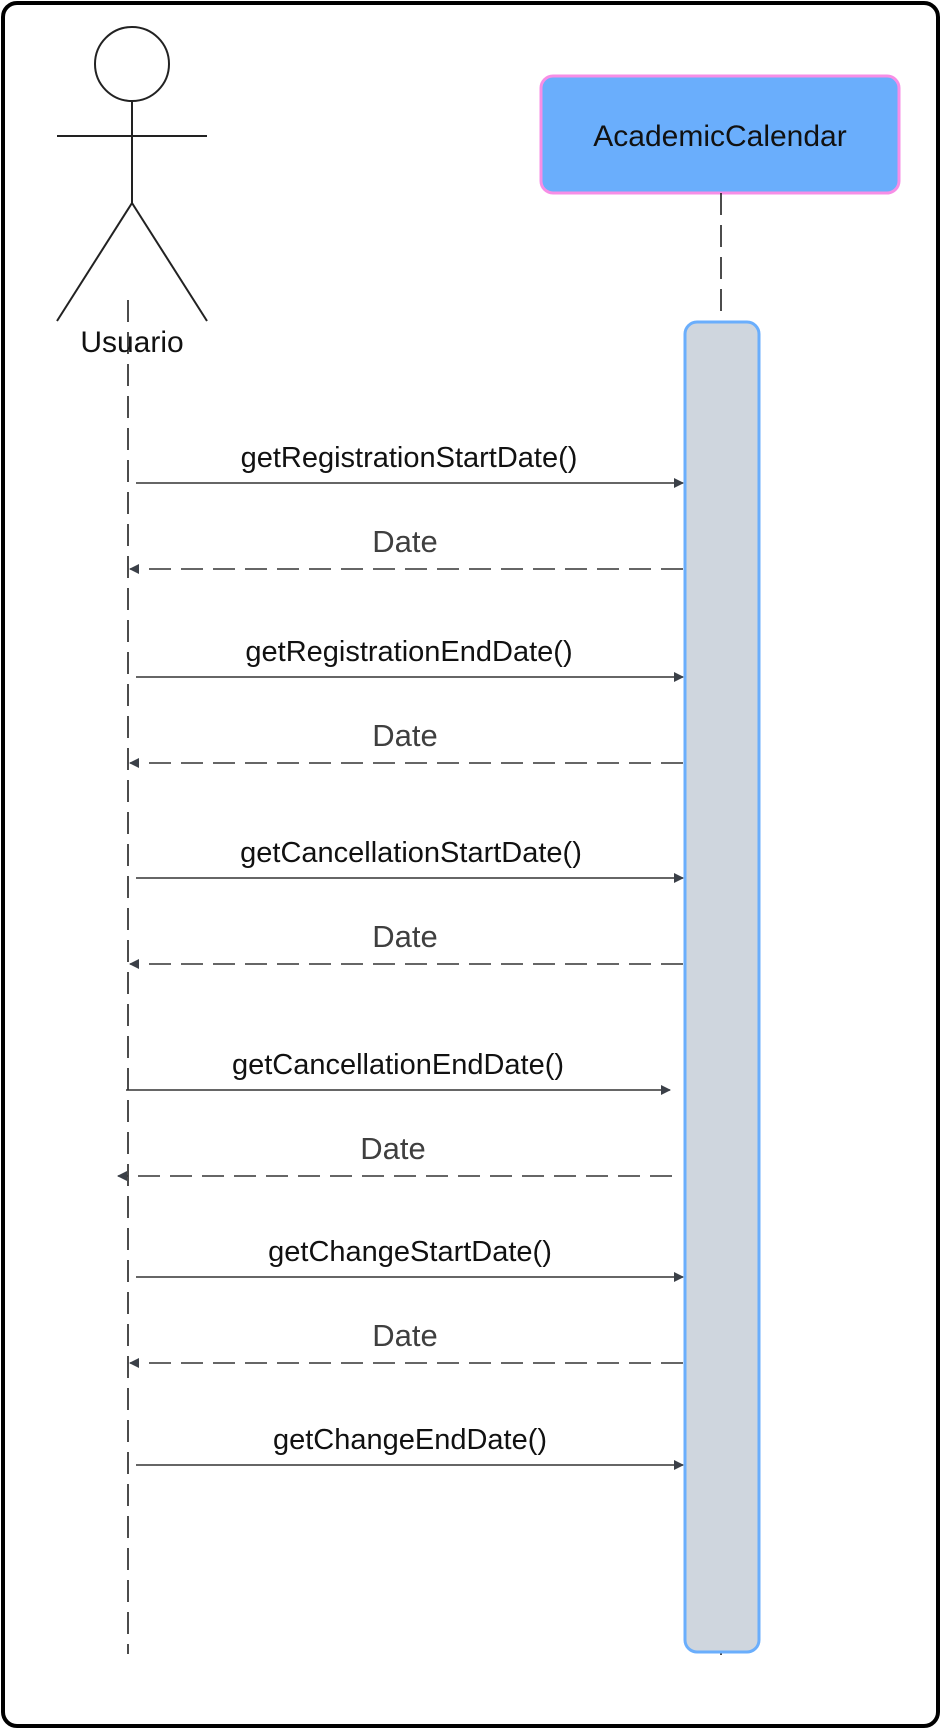 The height and width of the screenshot is (1729, 941). I want to click on call-label: getChangeEndDate(), so click(410, 1440).